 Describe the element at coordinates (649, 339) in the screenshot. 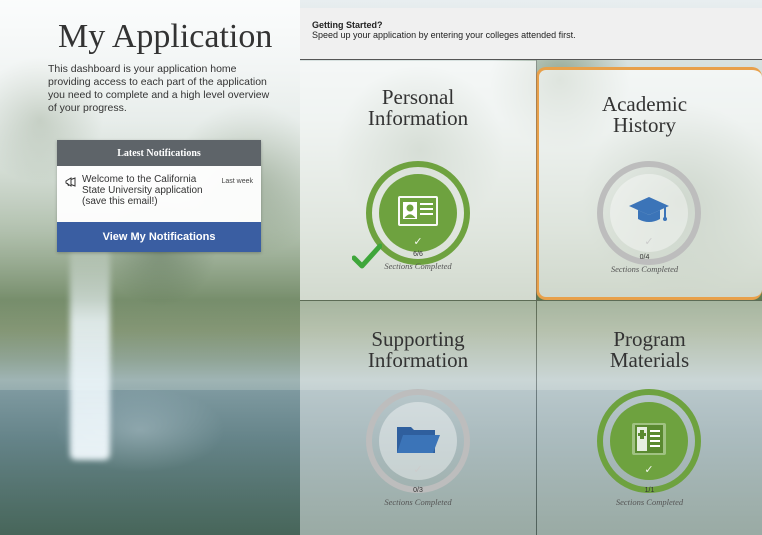

I see `tile-title-line1: Program` at that location.